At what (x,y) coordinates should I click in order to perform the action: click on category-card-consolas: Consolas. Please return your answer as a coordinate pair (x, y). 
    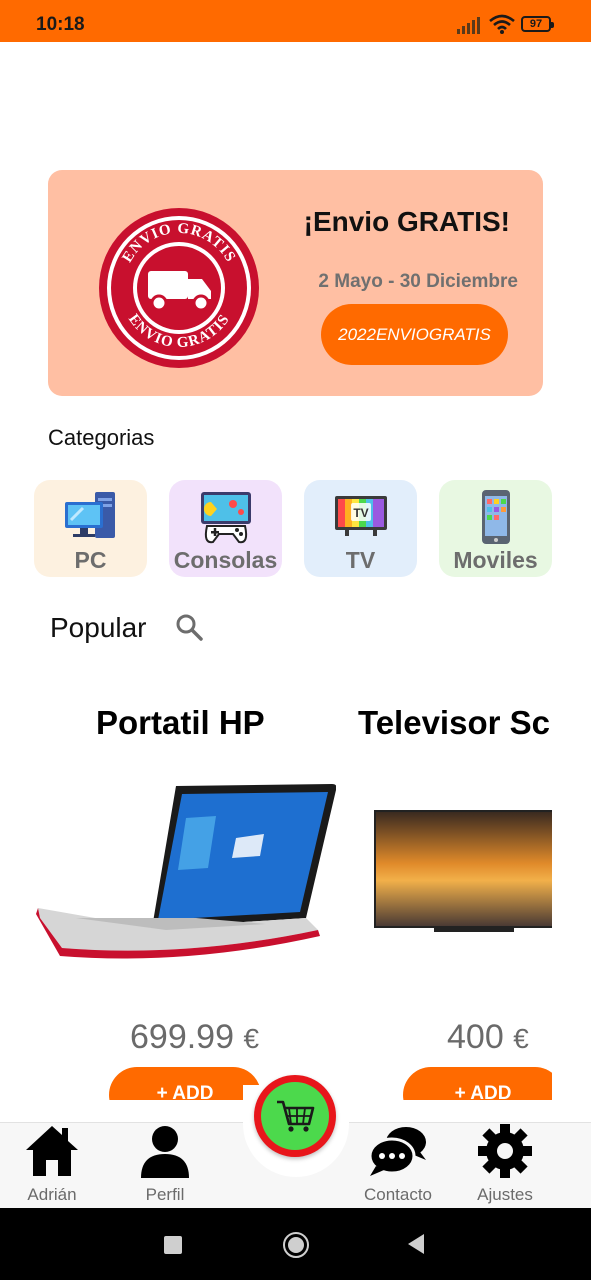
    Looking at the image, I should click on (225, 528).